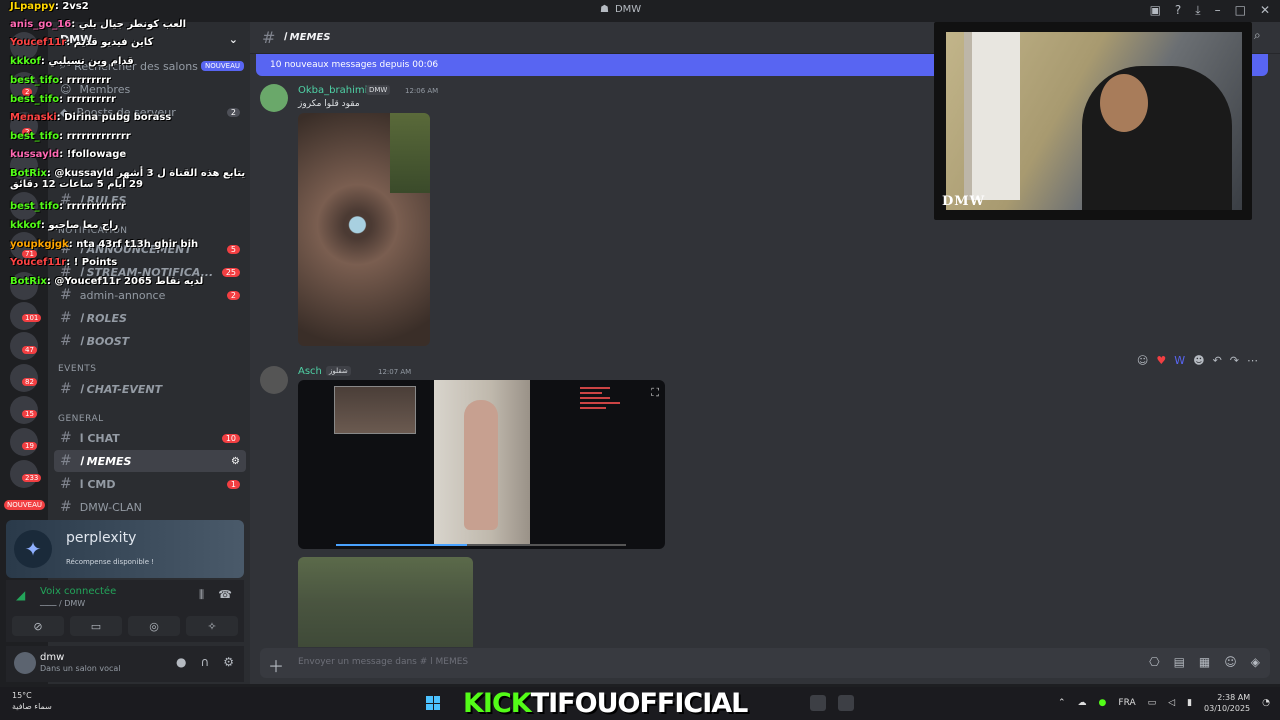  Describe the element at coordinates (481, 545) in the screenshot. I see `video-progress` at that location.